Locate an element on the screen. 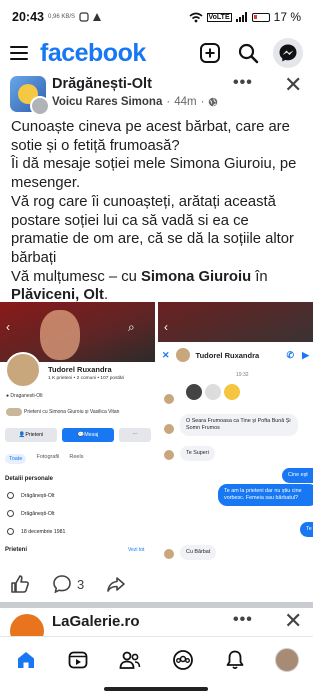  app-header: facebook is located at coordinates (156, 53).